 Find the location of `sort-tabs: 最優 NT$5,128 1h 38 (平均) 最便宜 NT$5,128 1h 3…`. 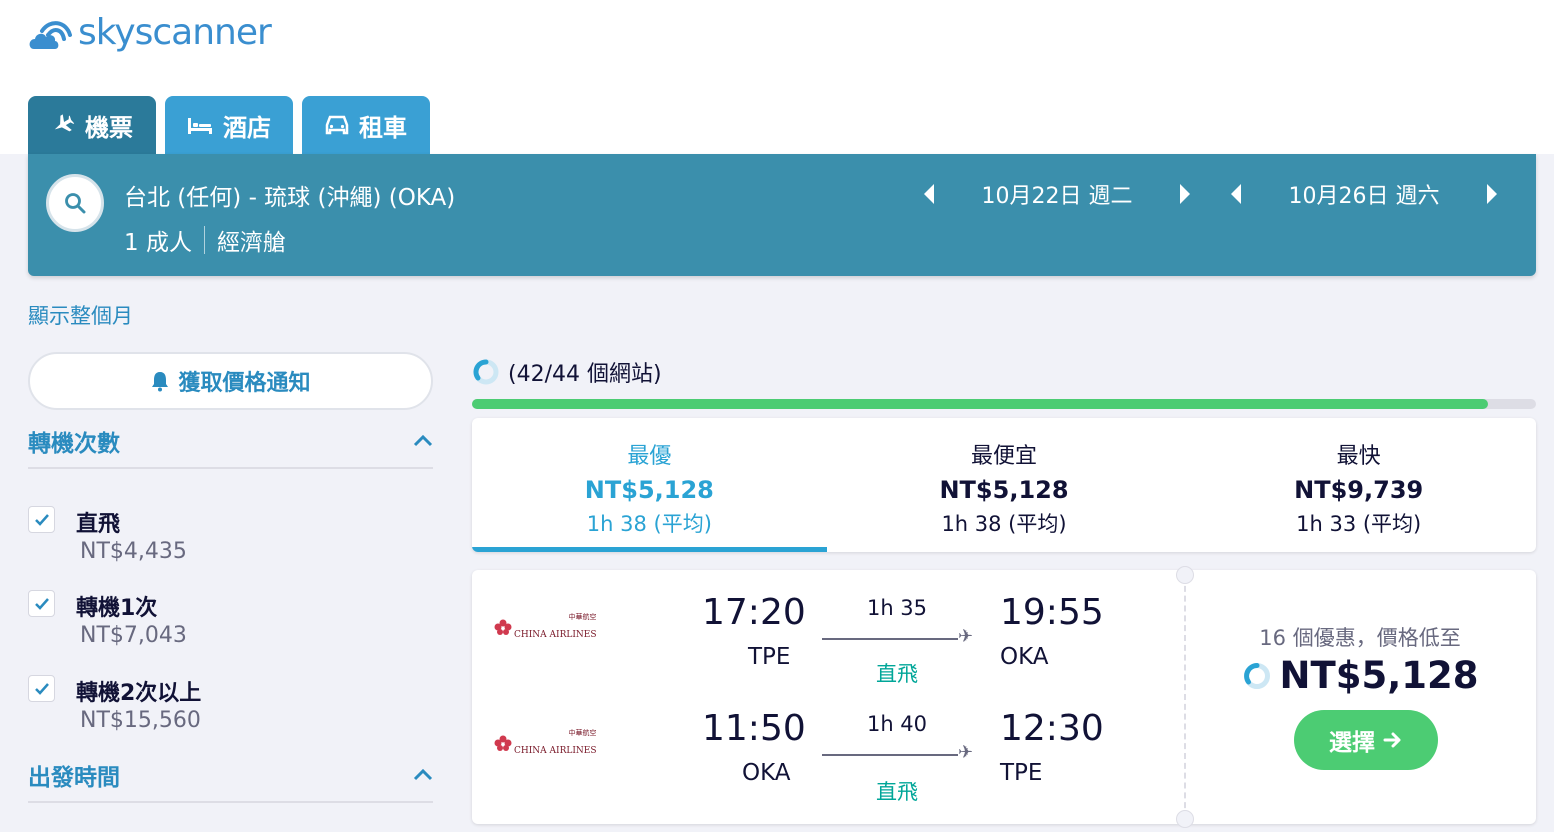

sort-tabs: 最優 NT$5,128 1h 38 (平均) 最便宜 NT$5,128 1h 3… is located at coordinates (1004, 485).